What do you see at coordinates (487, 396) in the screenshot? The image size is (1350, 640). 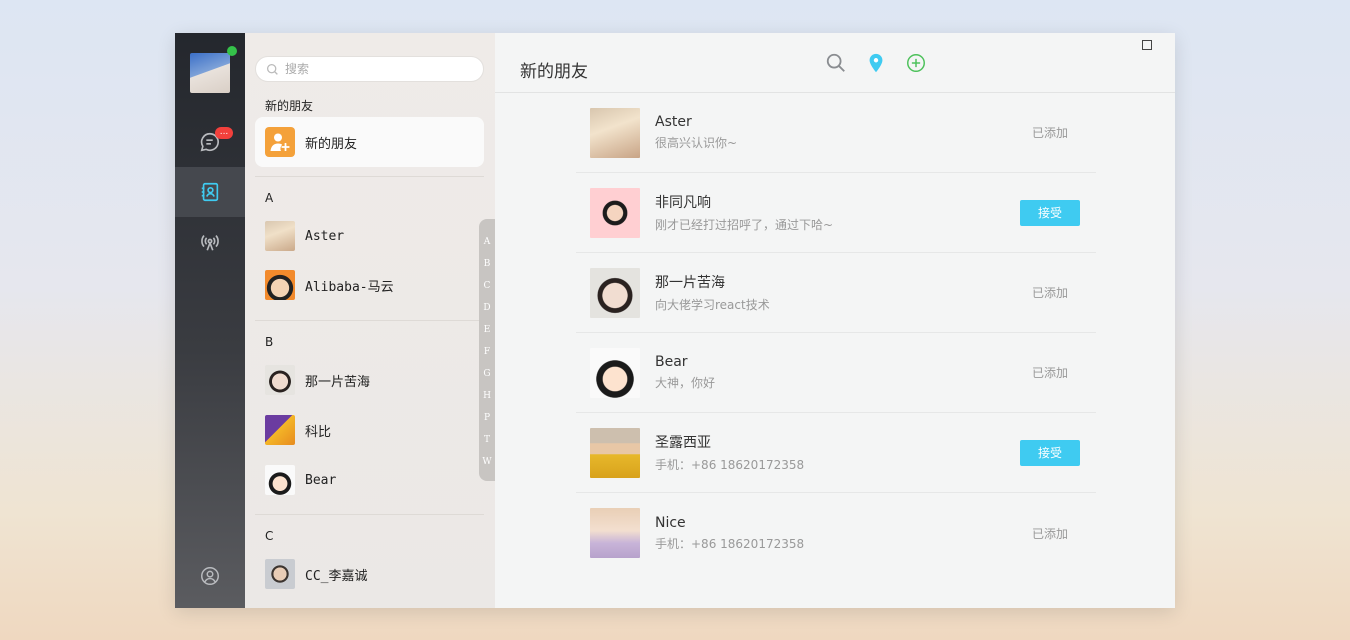 I see `alpha-index-letter: H` at bounding box center [487, 396].